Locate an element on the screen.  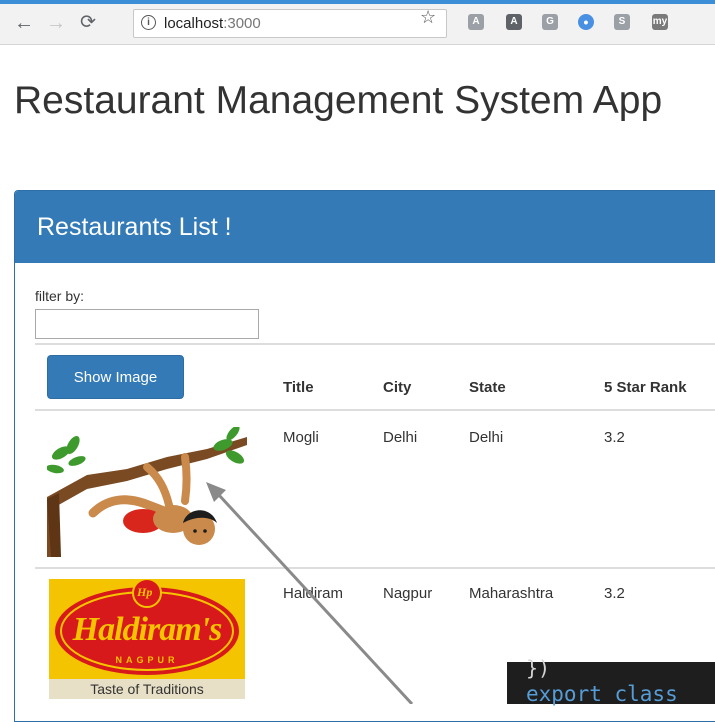
record-ext-icon: • is located at coordinates (586, 22).